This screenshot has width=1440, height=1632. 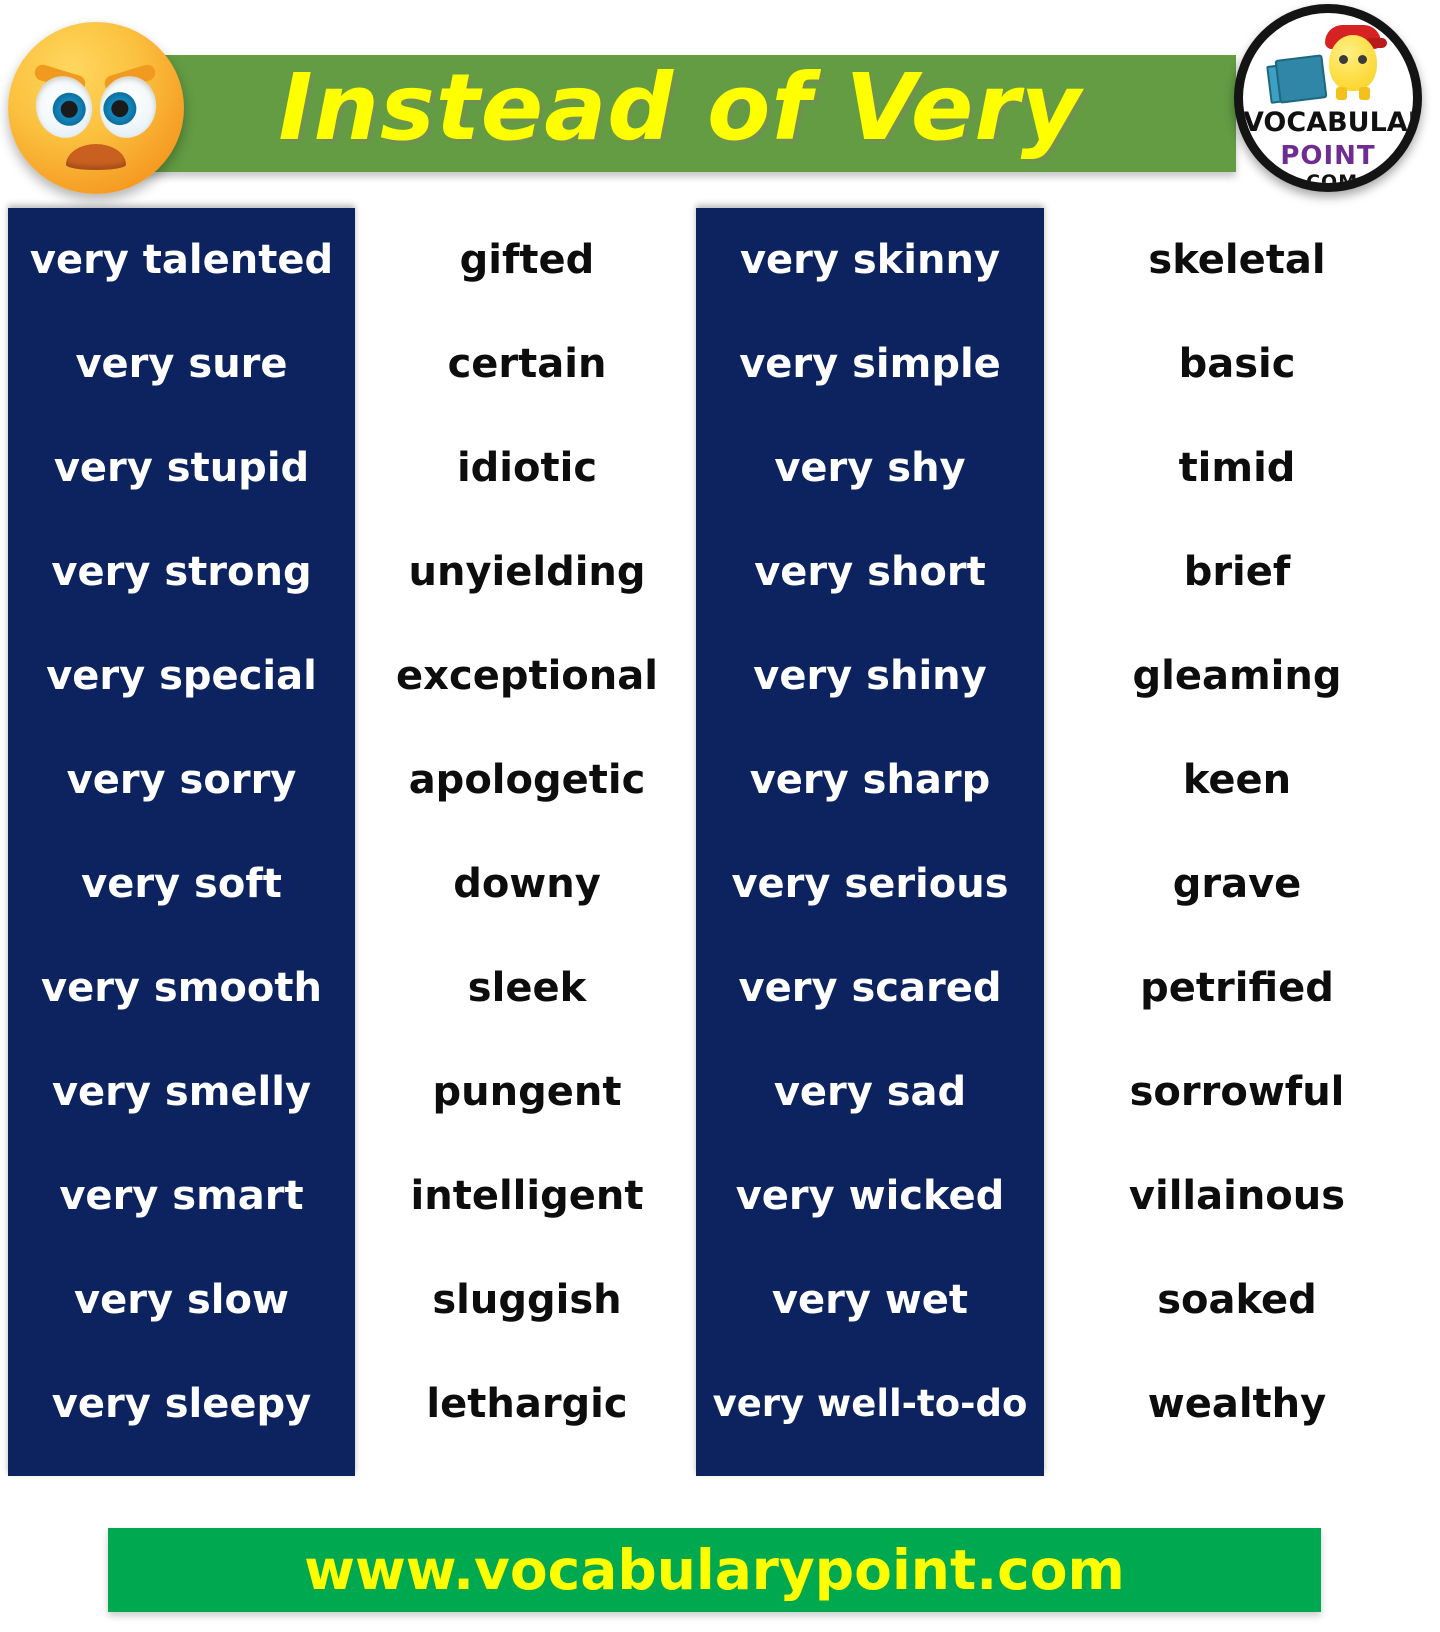 What do you see at coordinates (870, 780) in the screenshot?
I see `list-item: very sharp` at bounding box center [870, 780].